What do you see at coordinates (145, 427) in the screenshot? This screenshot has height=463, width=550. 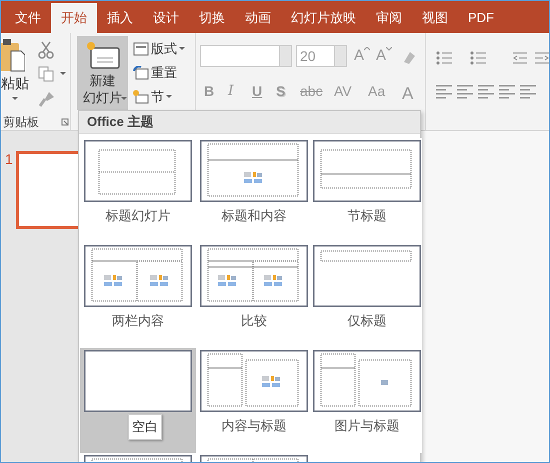 I see `tooltip: 空白` at bounding box center [145, 427].